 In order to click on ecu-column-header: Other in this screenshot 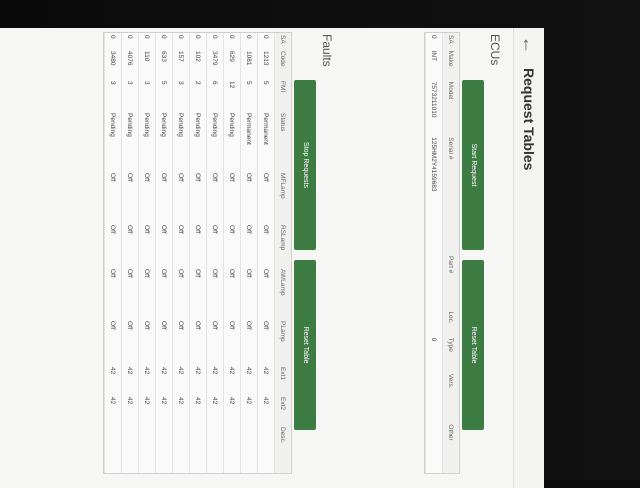, I will do `click(451, 432)`.